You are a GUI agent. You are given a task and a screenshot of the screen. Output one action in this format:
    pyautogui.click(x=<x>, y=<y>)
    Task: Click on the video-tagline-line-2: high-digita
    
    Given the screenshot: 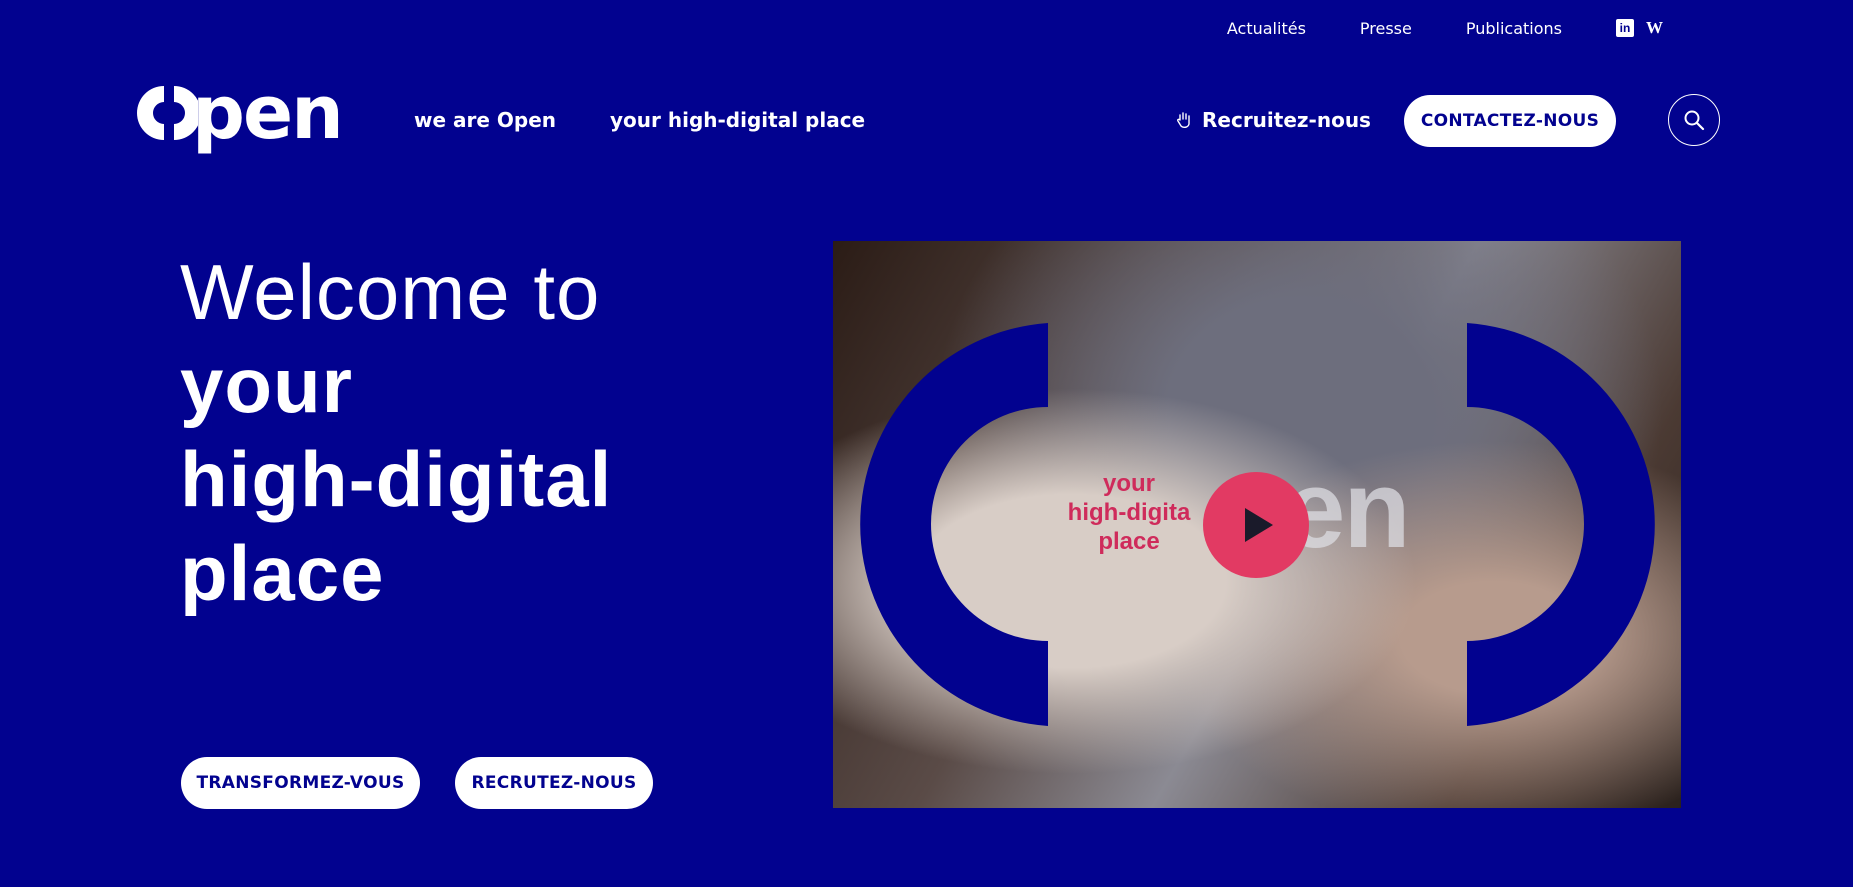 What is the action you would take?
    pyautogui.click(x=1129, y=512)
    